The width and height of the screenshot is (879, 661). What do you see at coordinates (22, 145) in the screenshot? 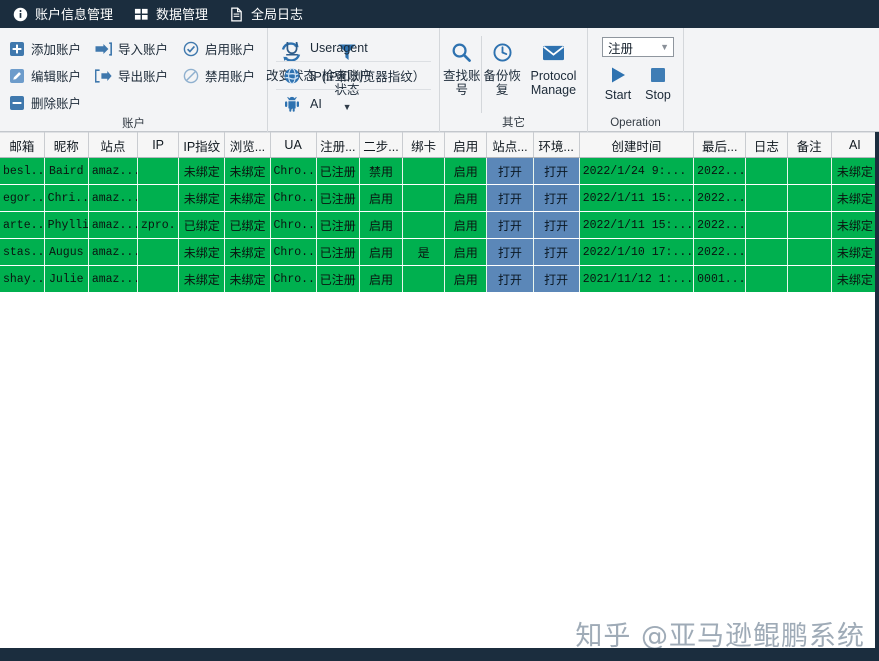
I see `column-header-email: 邮箱` at bounding box center [22, 145].